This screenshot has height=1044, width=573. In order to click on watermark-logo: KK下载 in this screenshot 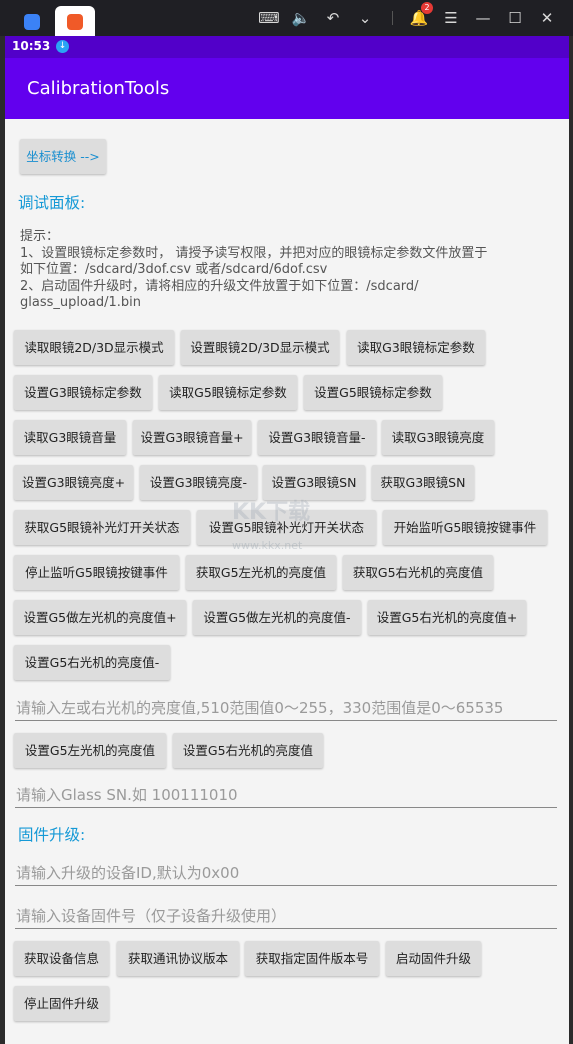, I will do `click(271, 512)`.